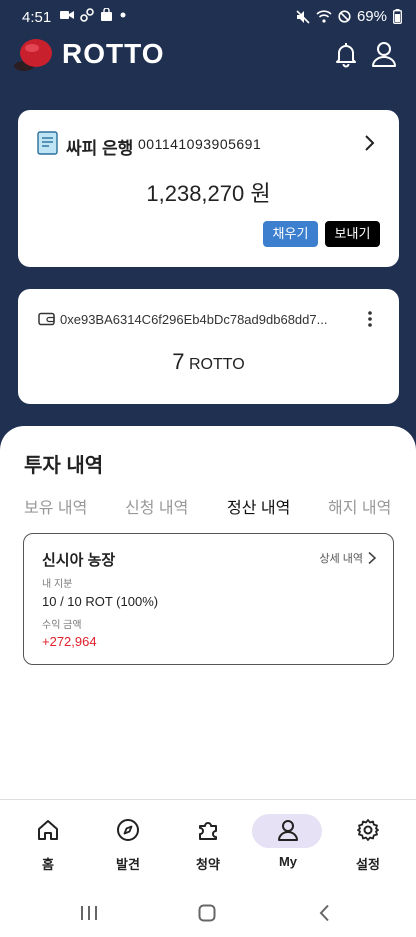 Image resolution: width=416 pixels, height=937 pixels. What do you see at coordinates (106, 14) in the screenshot?
I see `shopping-bag-icon` at bounding box center [106, 14].